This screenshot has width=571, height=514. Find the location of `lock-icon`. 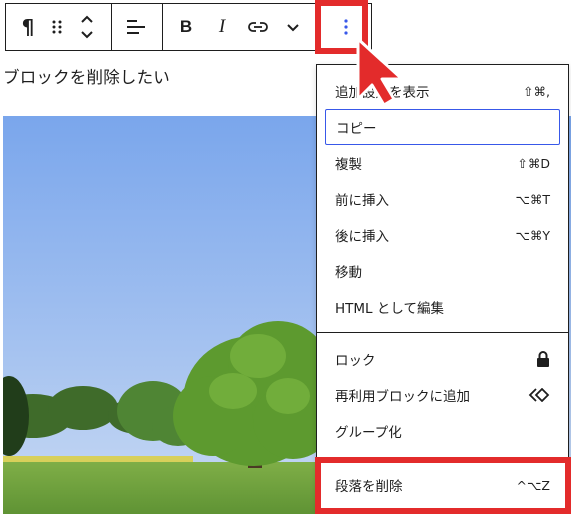

lock-icon is located at coordinates (543, 359).